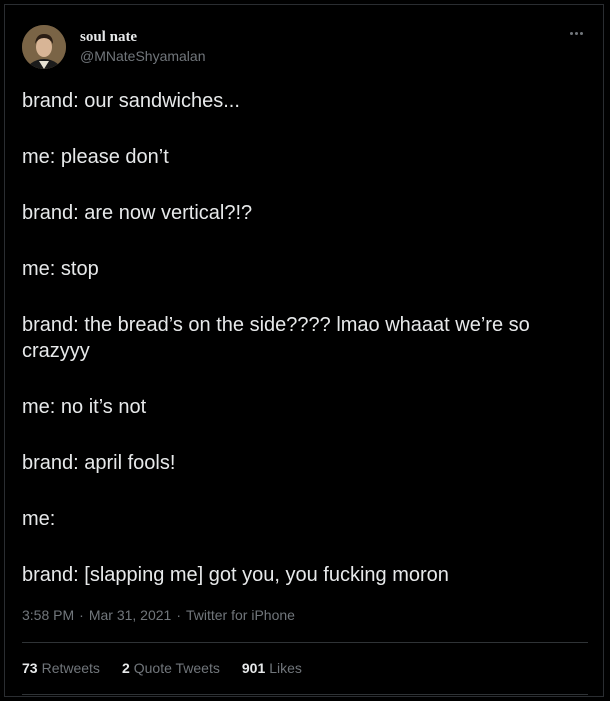 The image size is (610, 701). Describe the element at coordinates (130, 615) in the screenshot. I see `tweet-date: Mar 31, 2021` at that location.